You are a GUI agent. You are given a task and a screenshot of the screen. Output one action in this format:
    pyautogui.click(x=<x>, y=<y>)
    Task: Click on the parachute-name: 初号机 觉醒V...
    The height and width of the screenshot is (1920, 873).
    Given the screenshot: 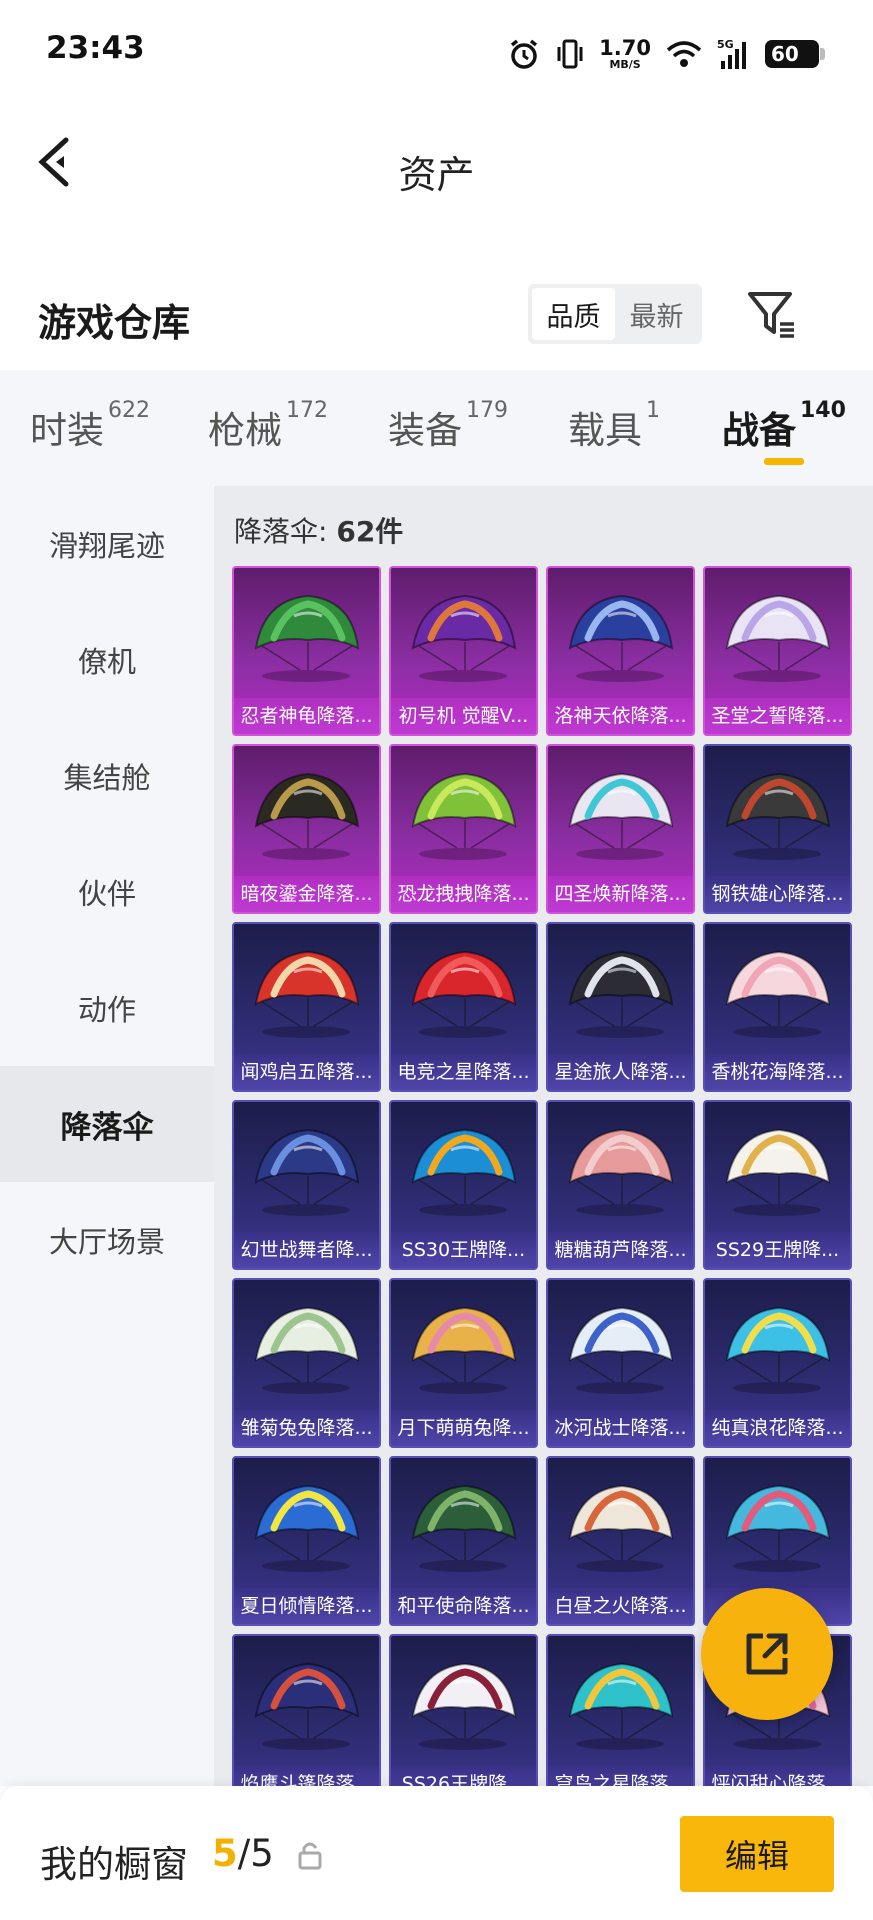 What is the action you would take?
    pyautogui.click(x=463, y=716)
    